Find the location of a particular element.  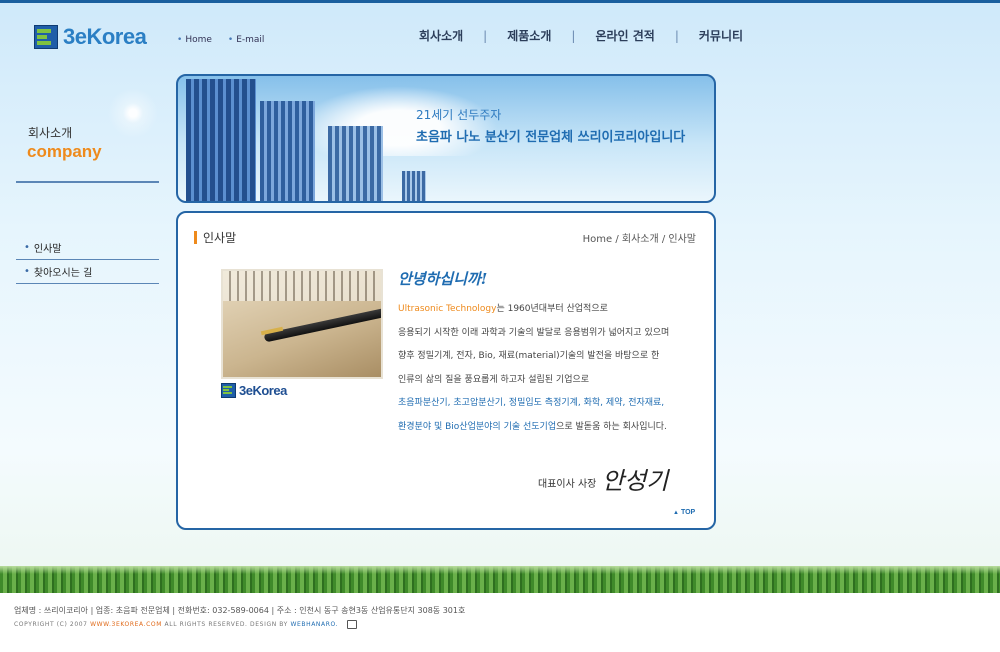

top-border is located at coordinates (500, 1).